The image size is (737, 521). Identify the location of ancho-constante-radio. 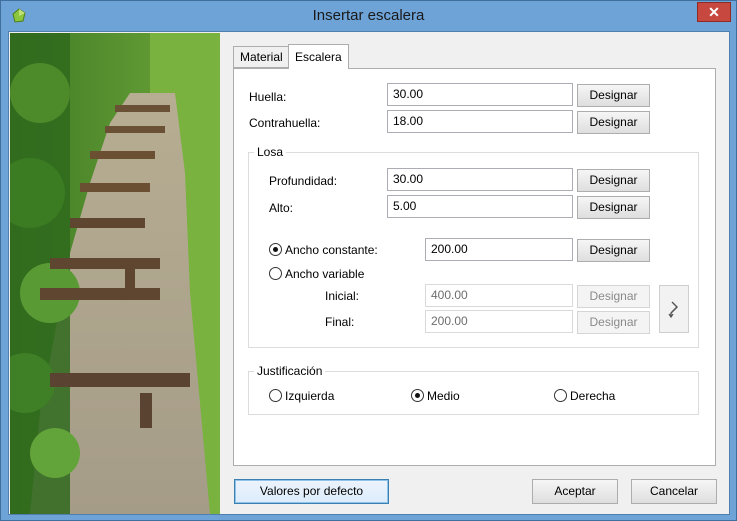
(275, 249).